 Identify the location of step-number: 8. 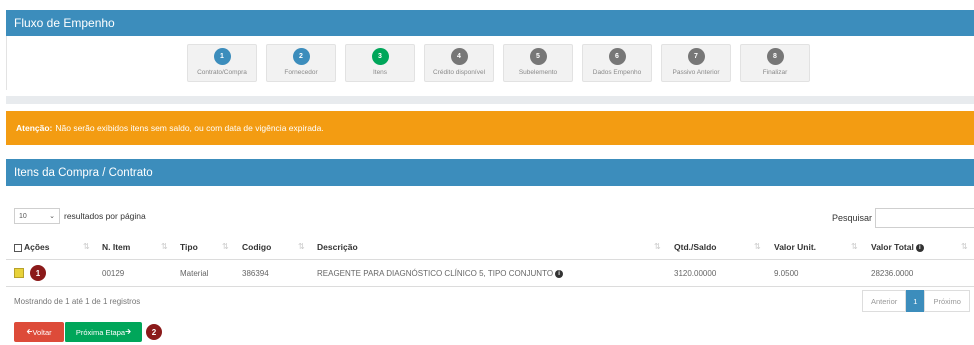
(775, 56).